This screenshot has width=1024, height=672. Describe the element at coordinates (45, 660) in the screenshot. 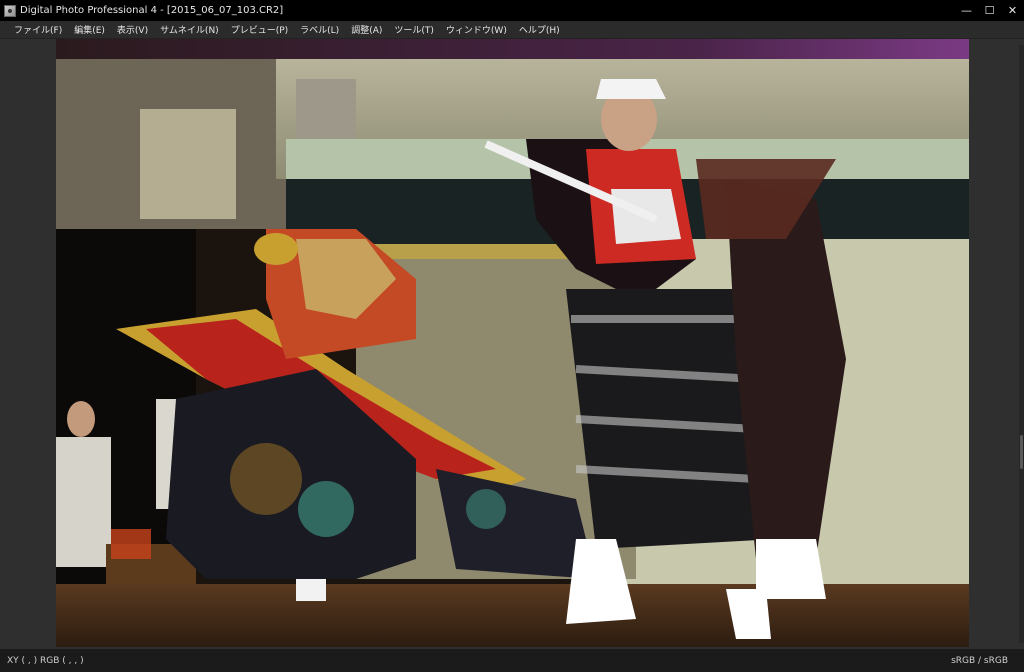

I see `pixel-readout: XY ( , ) RGB ( , , )` at that location.